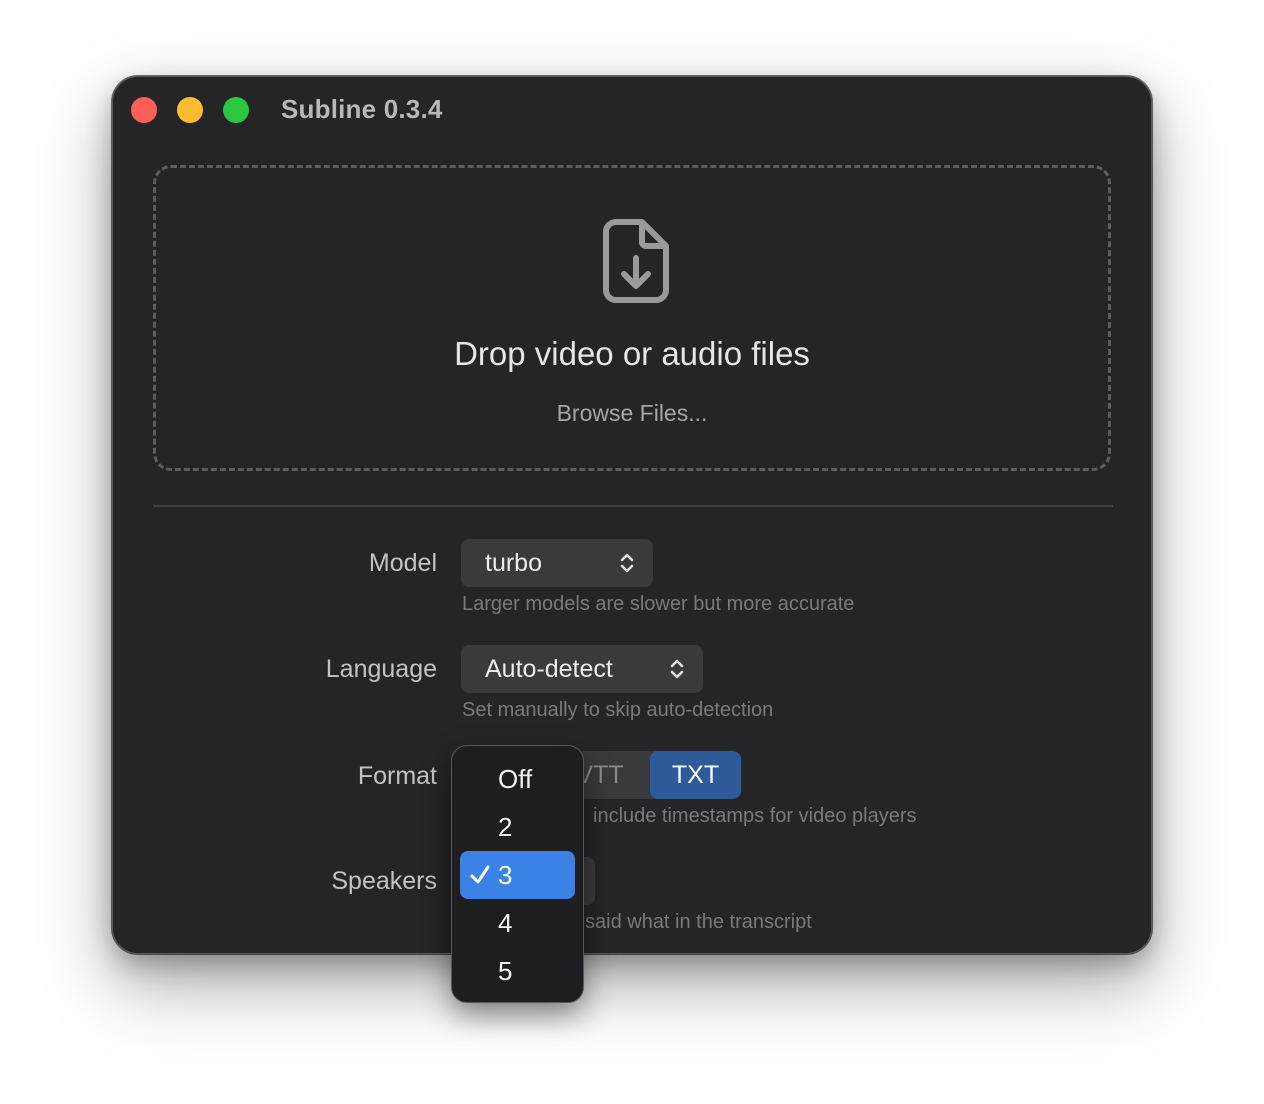  I want to click on menu-item-label: 5, so click(505, 971).